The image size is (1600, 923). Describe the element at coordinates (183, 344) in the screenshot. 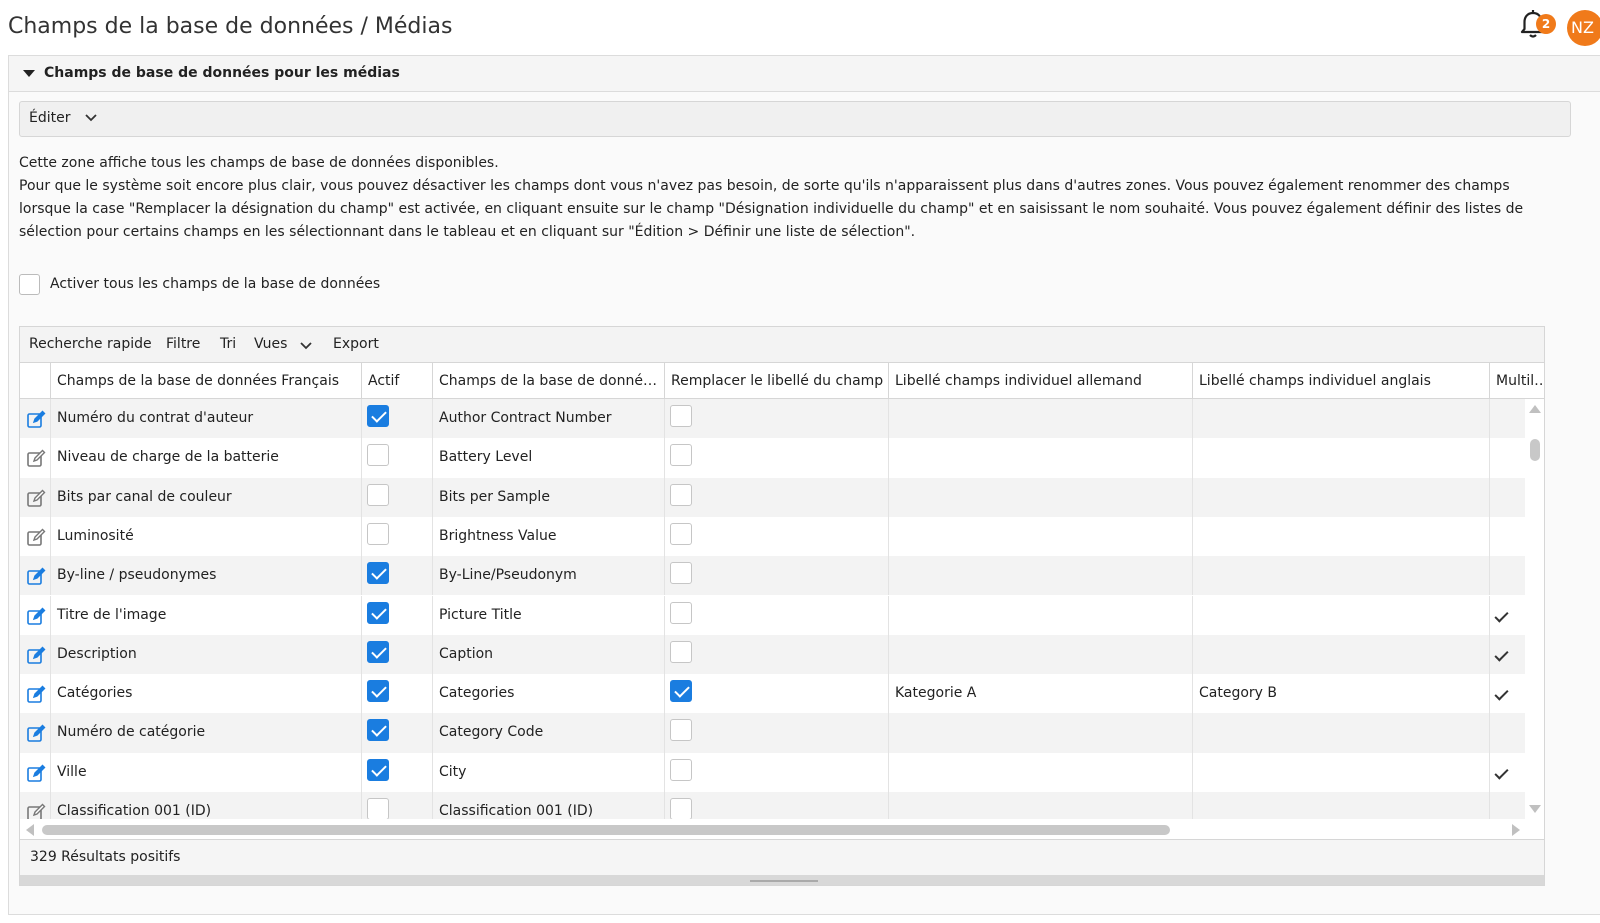

I see `filter-button: Filtre` at that location.